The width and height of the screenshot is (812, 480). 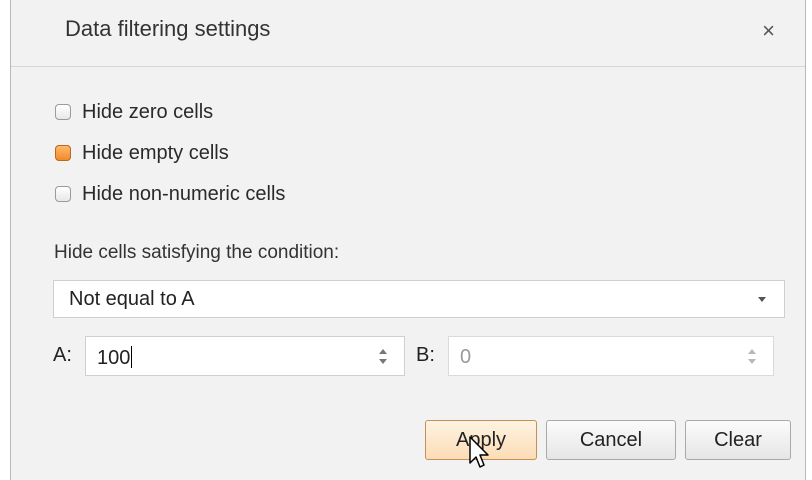 I want to click on chevron-down-icon, so click(x=762, y=299).